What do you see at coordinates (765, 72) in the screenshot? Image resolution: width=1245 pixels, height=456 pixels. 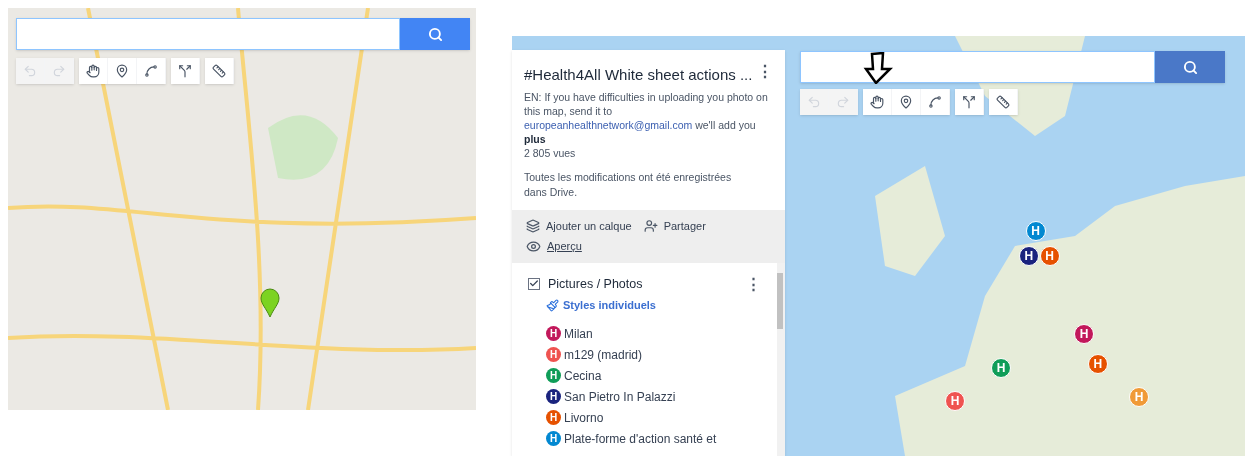 I see `menu-button: ⋮` at bounding box center [765, 72].